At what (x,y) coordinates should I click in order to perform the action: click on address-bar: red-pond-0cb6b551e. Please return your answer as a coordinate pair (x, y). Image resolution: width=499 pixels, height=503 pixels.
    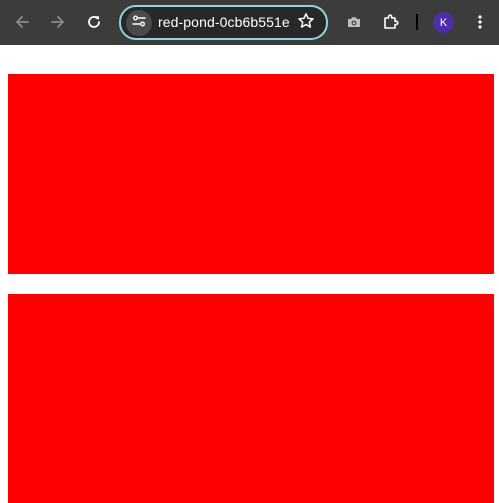
    Looking at the image, I should click on (223, 22).